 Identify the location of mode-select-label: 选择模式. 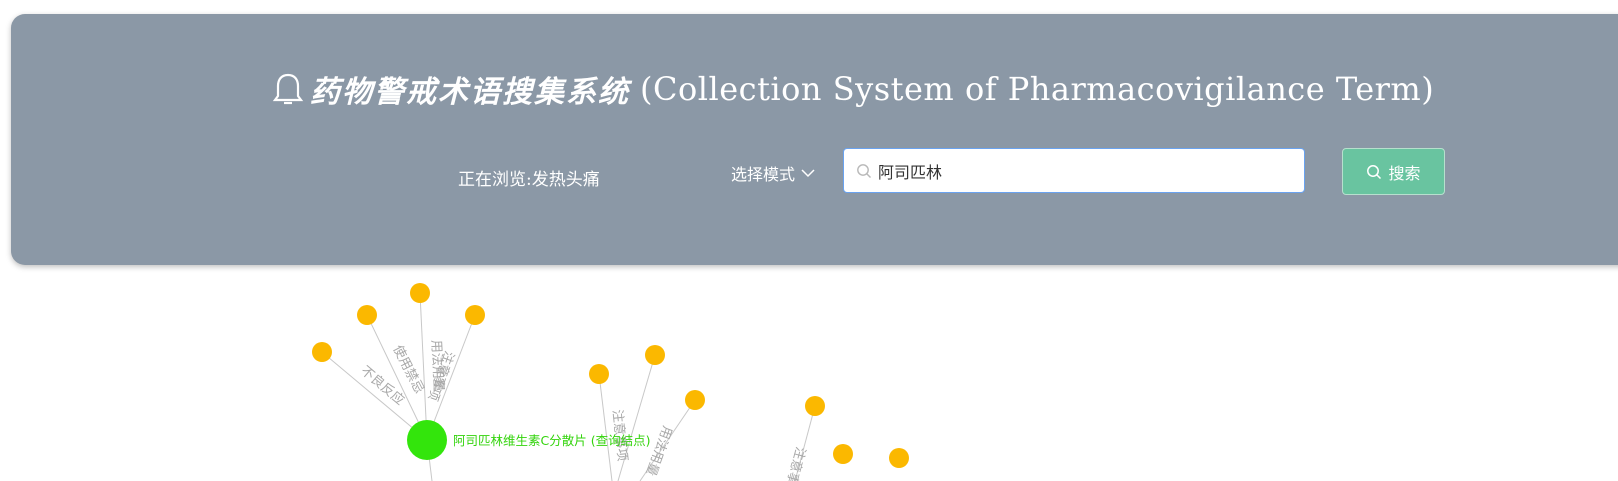
(763, 174).